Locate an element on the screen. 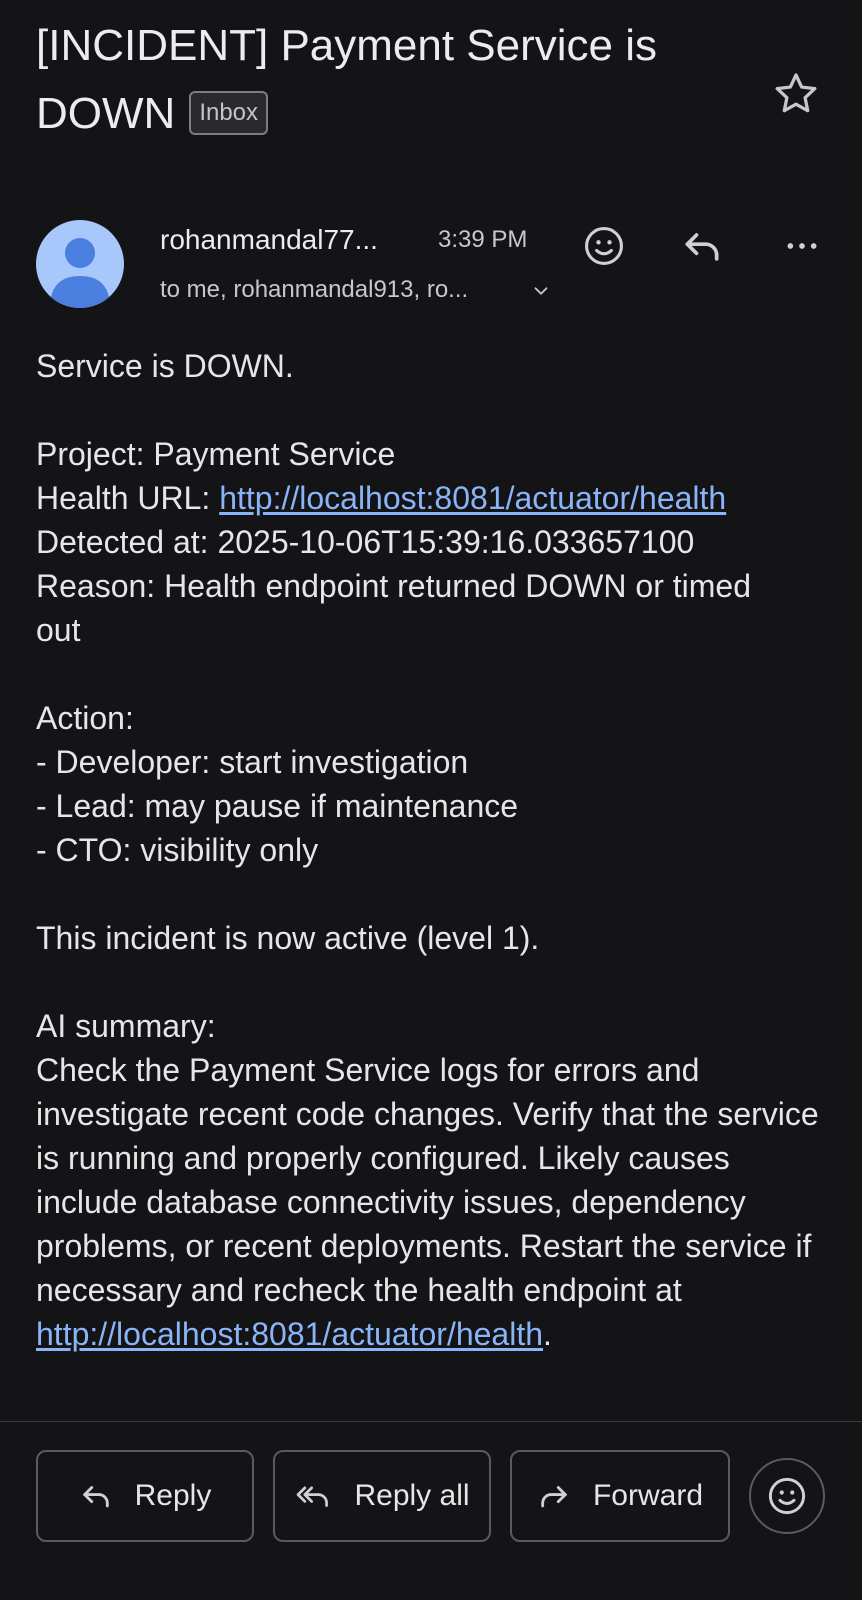 The height and width of the screenshot is (1600, 862). star-icon is located at coordinates (796, 93).